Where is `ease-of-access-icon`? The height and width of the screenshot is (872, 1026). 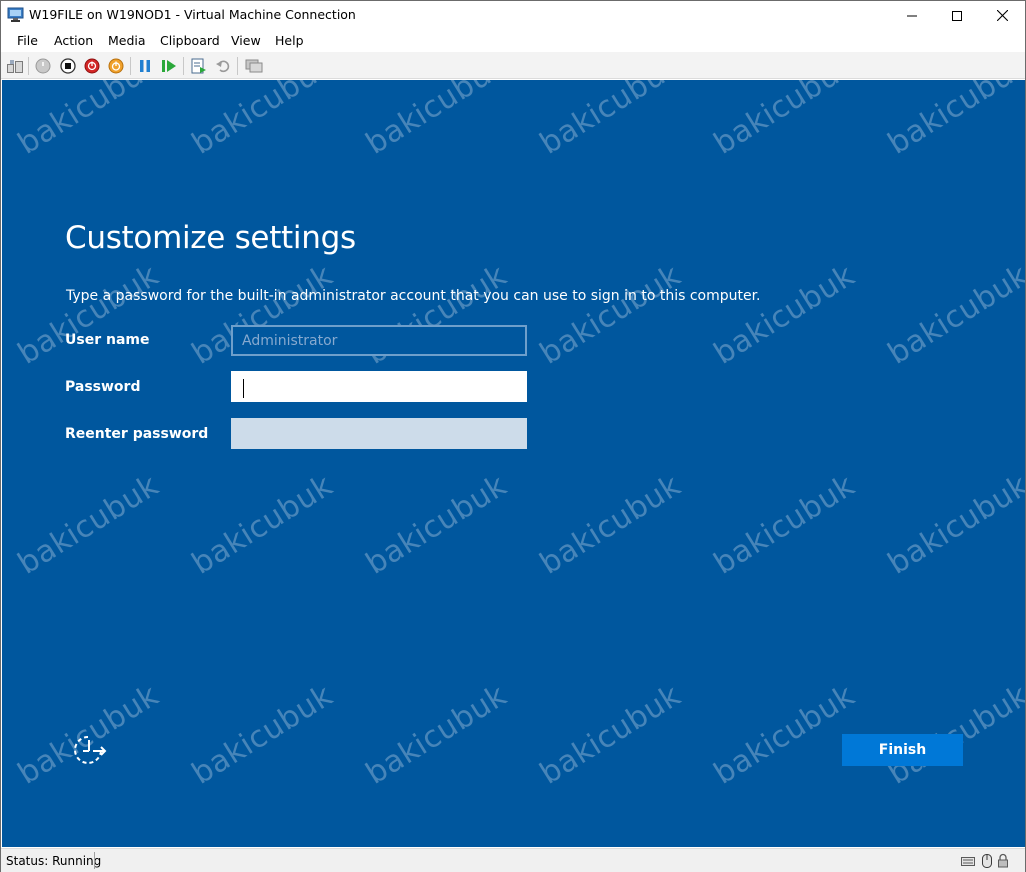 ease-of-access-icon is located at coordinates (90, 751).